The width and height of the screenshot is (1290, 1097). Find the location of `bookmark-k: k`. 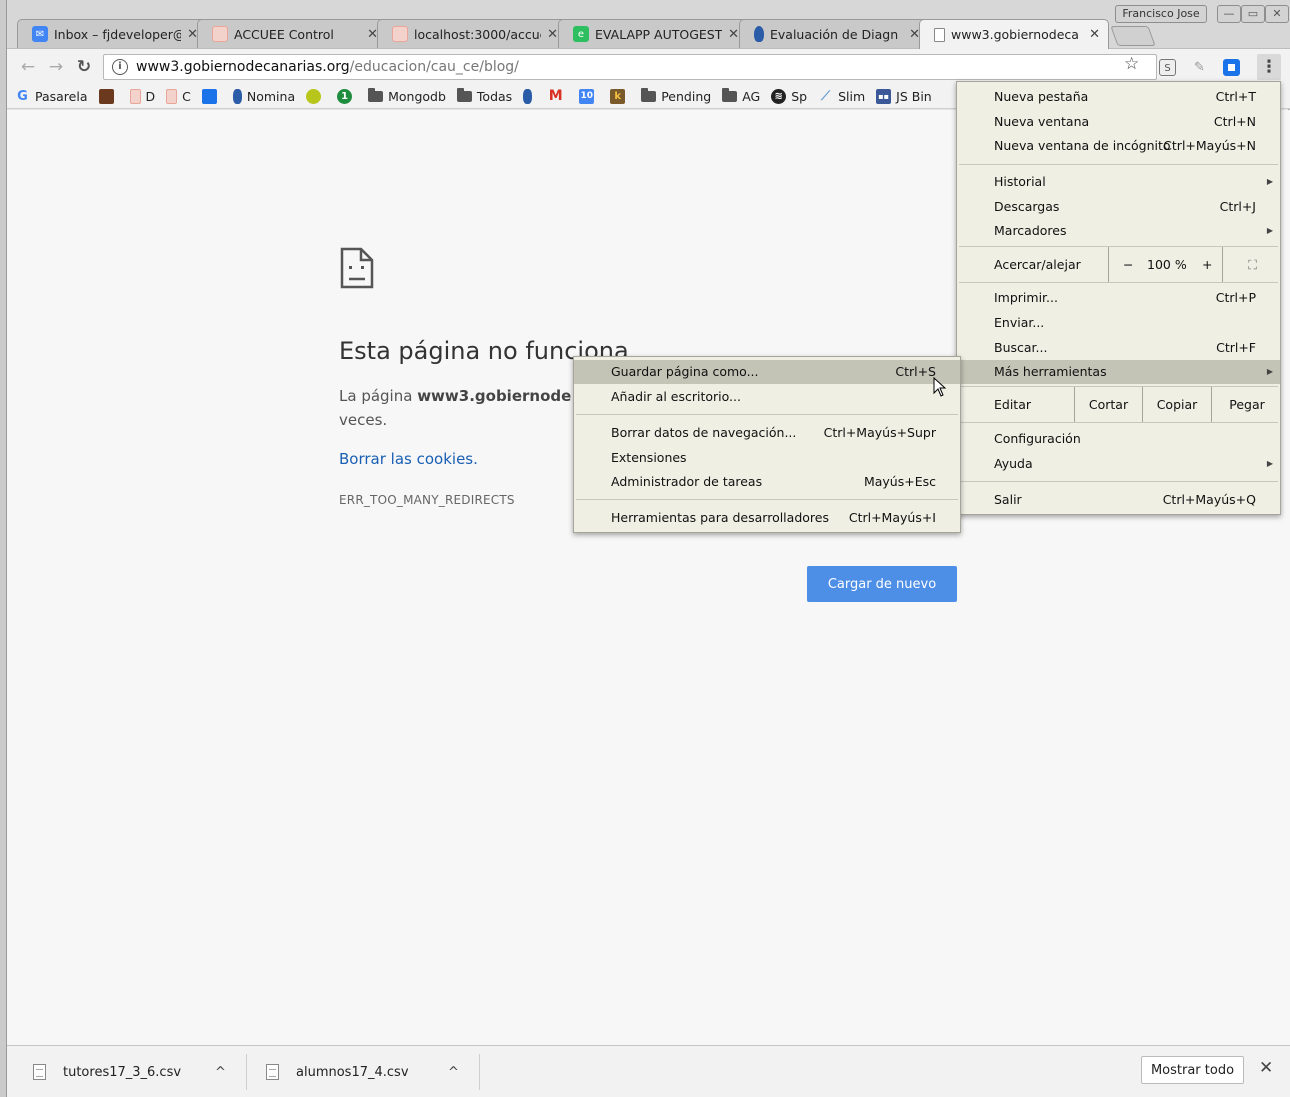

bookmark-k: k is located at coordinates (620, 96).